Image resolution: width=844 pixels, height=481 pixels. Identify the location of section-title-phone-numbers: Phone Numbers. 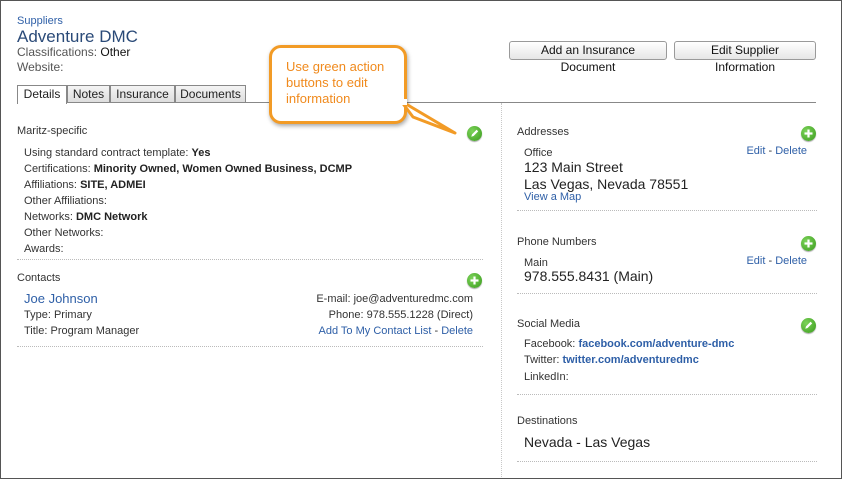
(636, 242).